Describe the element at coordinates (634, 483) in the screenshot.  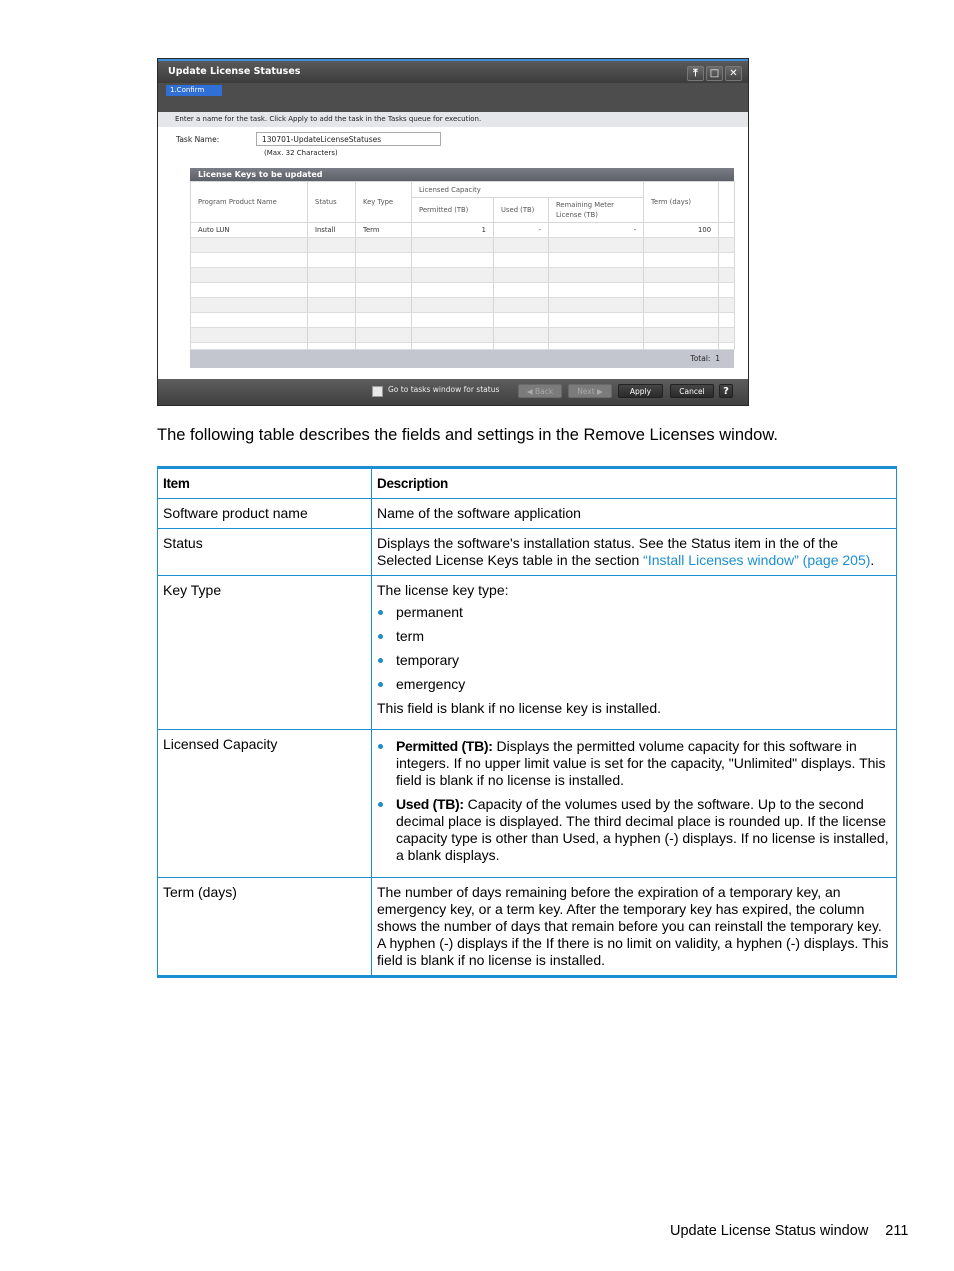
I see `header-description: Description` at that location.